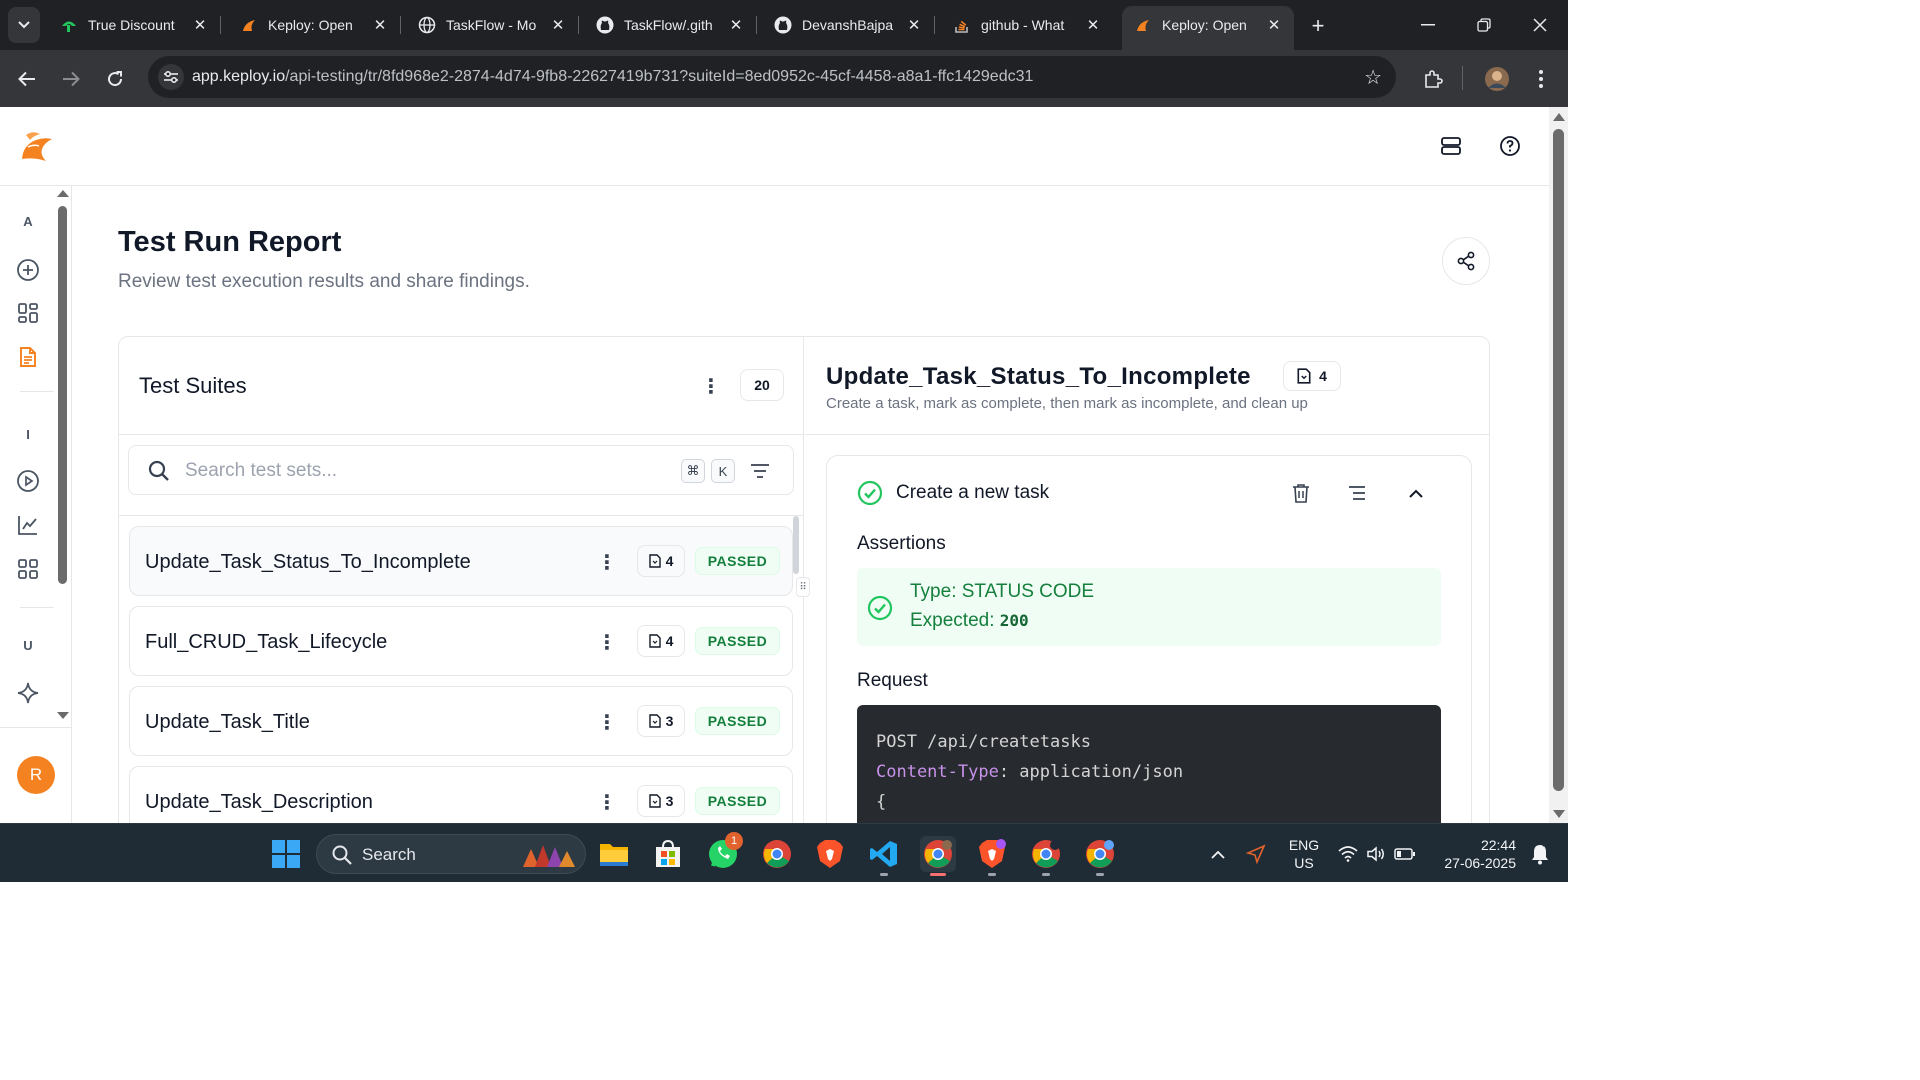 This screenshot has width=1920, height=1080. I want to click on brave-icon, so click(830, 854).